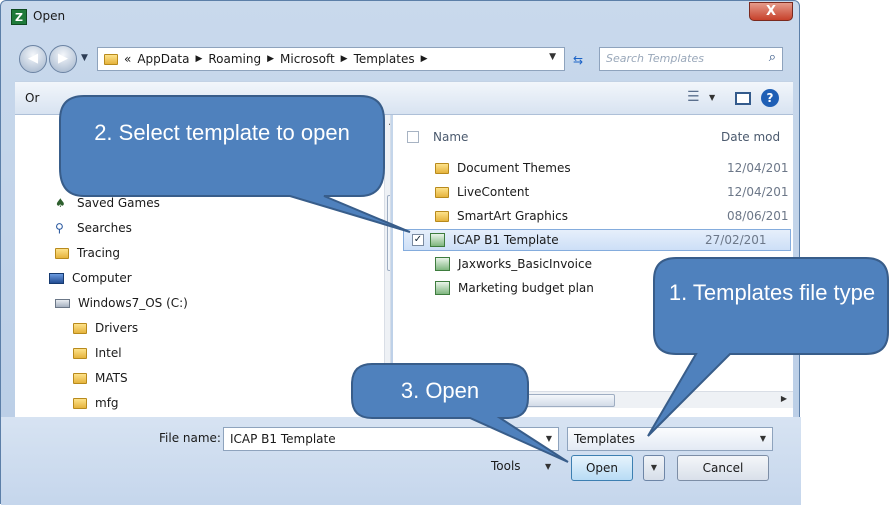 The height and width of the screenshot is (505, 889). What do you see at coordinates (400, 16) in the screenshot?
I see `title-bar: Z Open X` at bounding box center [400, 16].